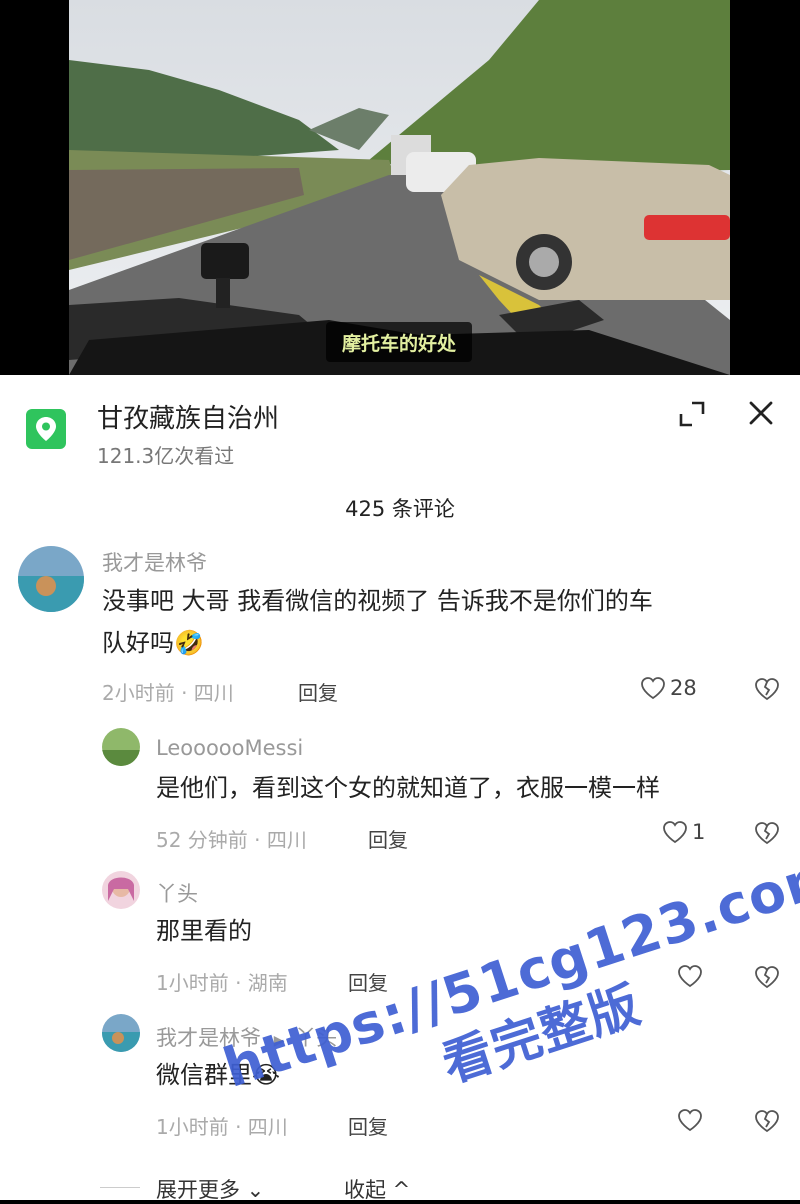 This screenshot has width=800, height=1204. I want to click on collapse-label: 收起, so click(365, 1190).